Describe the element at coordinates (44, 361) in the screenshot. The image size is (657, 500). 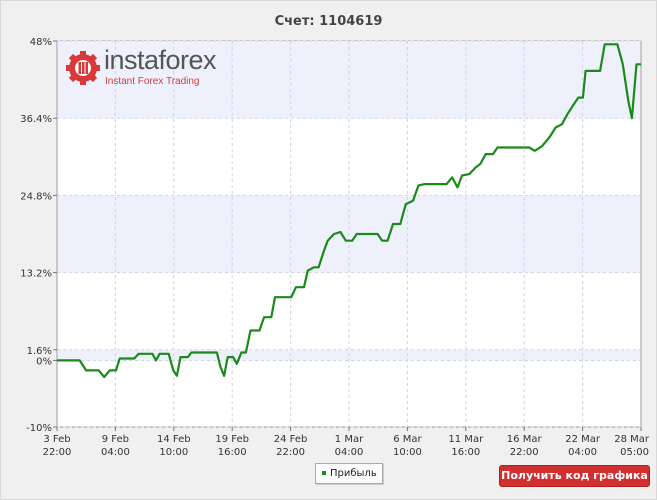
I see `y-tick-label: 0%` at that location.